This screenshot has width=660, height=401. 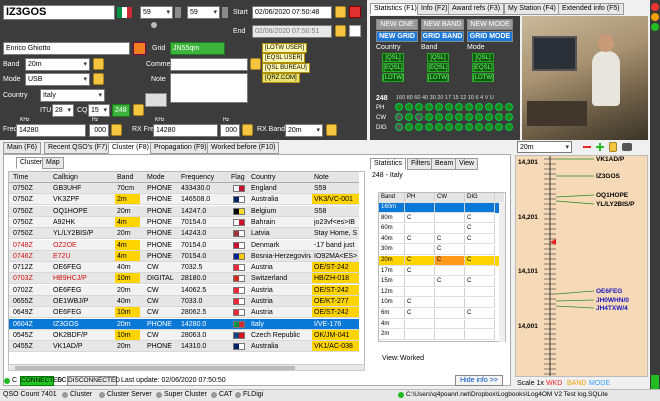 I want to click on bandmap-camera-icon, so click(x=627, y=147).